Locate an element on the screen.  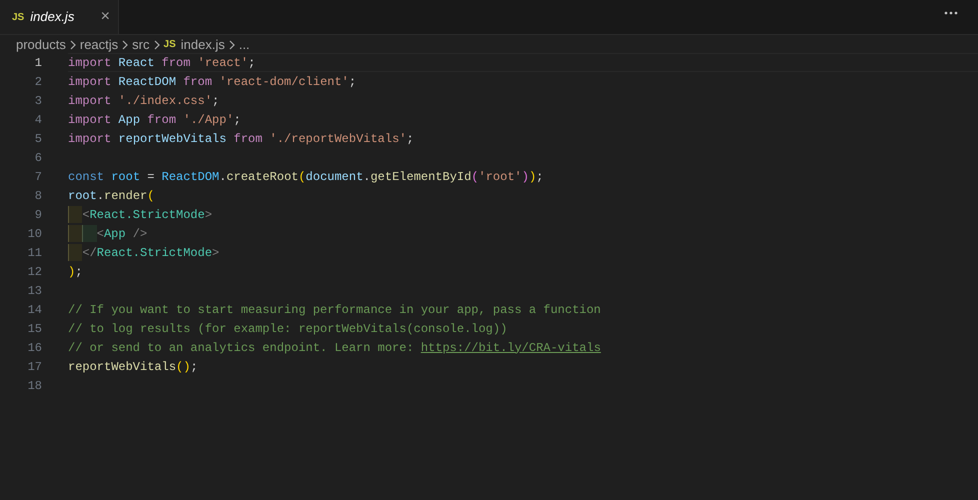
editor-tab: JS index.js × is located at coordinates (59, 17).